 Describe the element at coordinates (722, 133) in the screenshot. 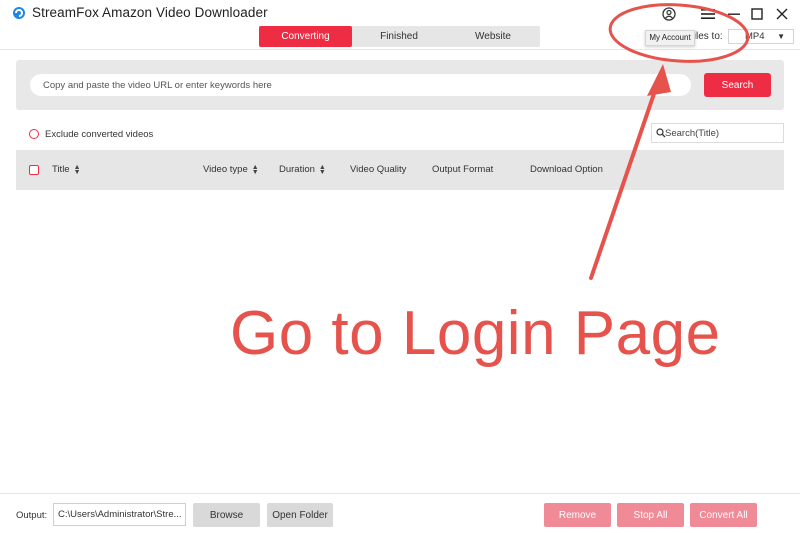

I see `title-search-input` at that location.